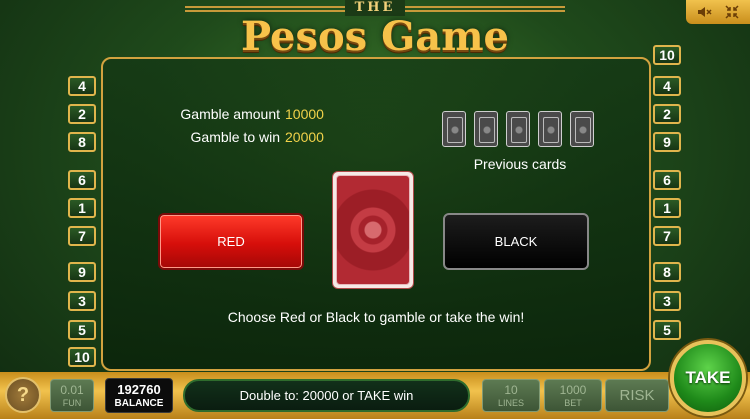 This screenshot has height=419, width=750. What do you see at coordinates (375, 36) in the screenshot?
I see `game-title: Pesos Game` at bounding box center [375, 36].